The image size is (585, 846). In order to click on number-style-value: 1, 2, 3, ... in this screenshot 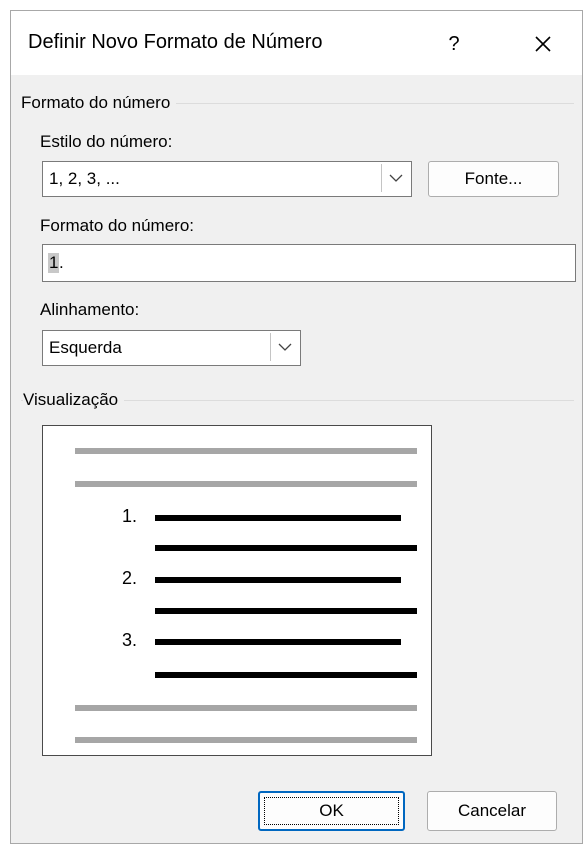, I will do `click(84, 178)`.